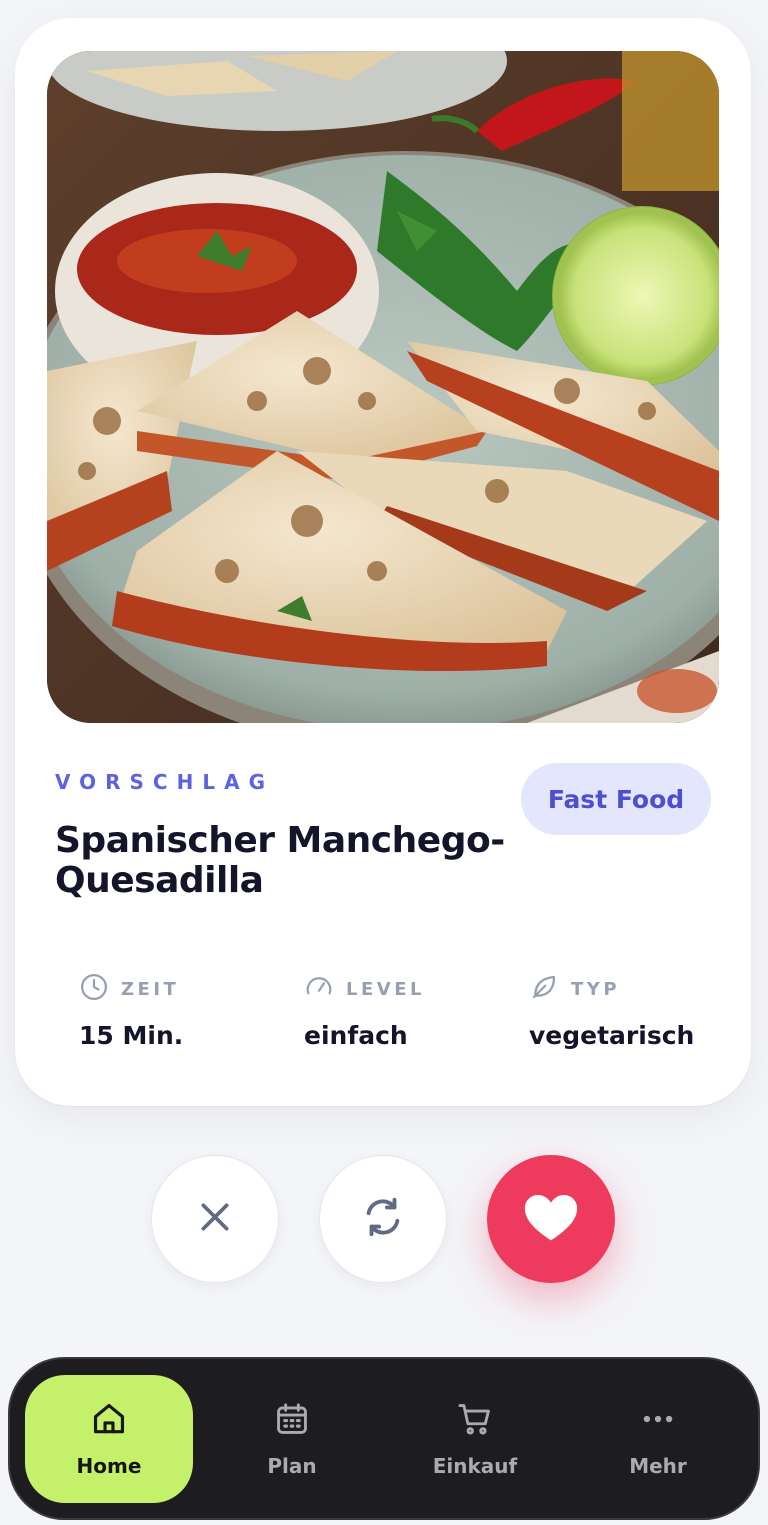 The height and width of the screenshot is (1525, 768). I want to click on nav-label-plan: Plan, so click(292, 1466).